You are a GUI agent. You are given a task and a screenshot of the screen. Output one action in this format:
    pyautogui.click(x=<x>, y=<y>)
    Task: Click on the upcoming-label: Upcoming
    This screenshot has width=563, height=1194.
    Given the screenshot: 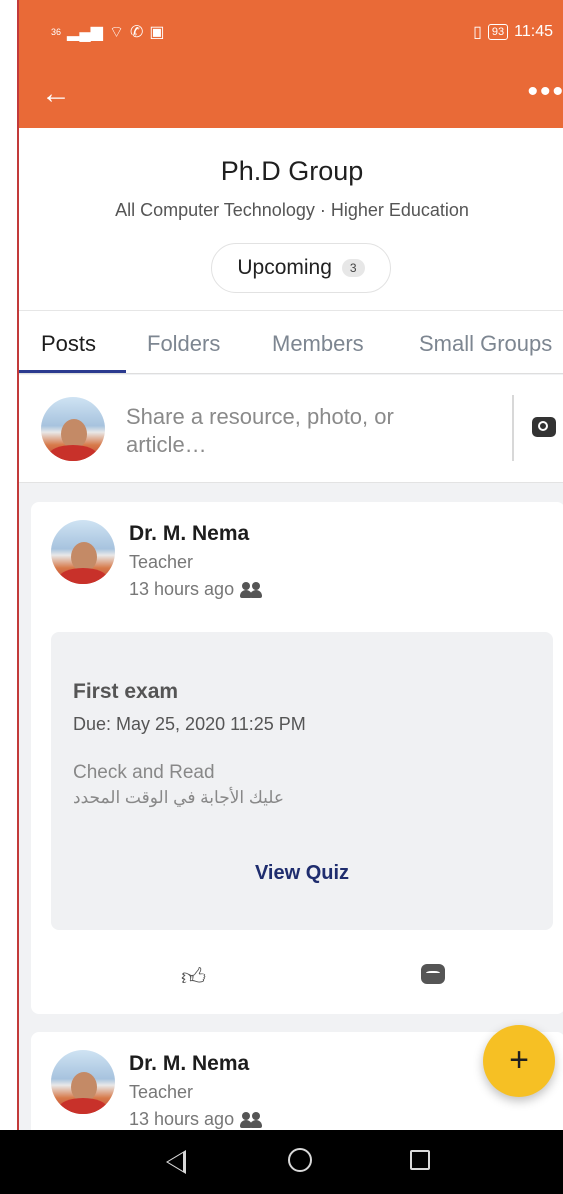 What is the action you would take?
    pyautogui.click(x=284, y=267)
    